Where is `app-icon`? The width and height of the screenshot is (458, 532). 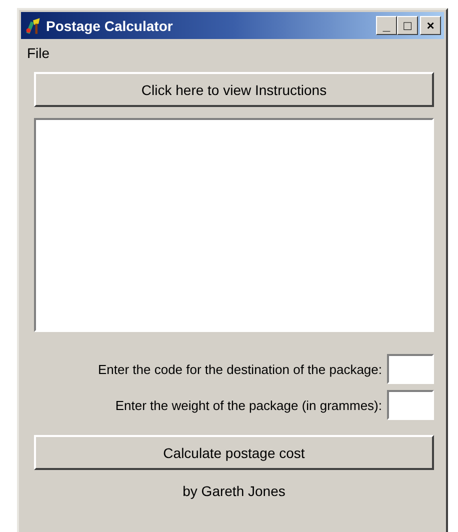
app-icon is located at coordinates (33, 25).